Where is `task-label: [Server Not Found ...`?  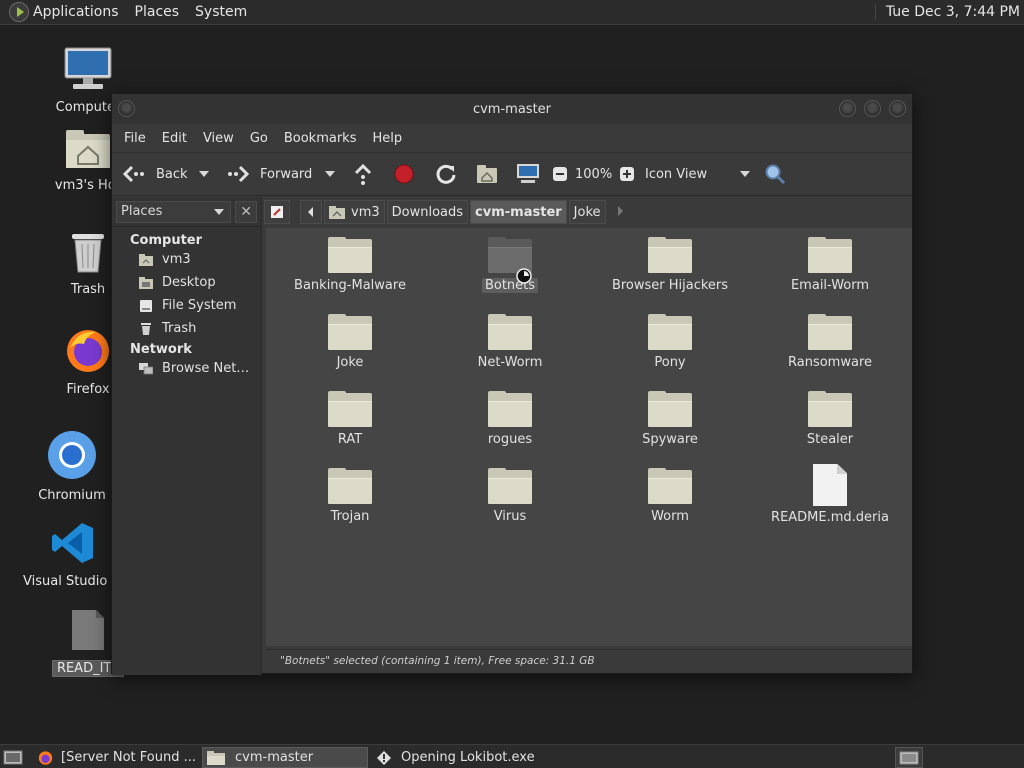
task-label: [Server Not Found ... is located at coordinates (128, 757).